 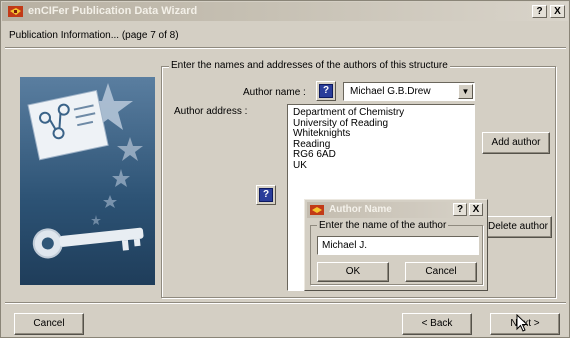 What do you see at coordinates (285, 11) in the screenshot?
I see `title-bar: enCIFer Publication Data Wizard ? X` at bounding box center [285, 11].